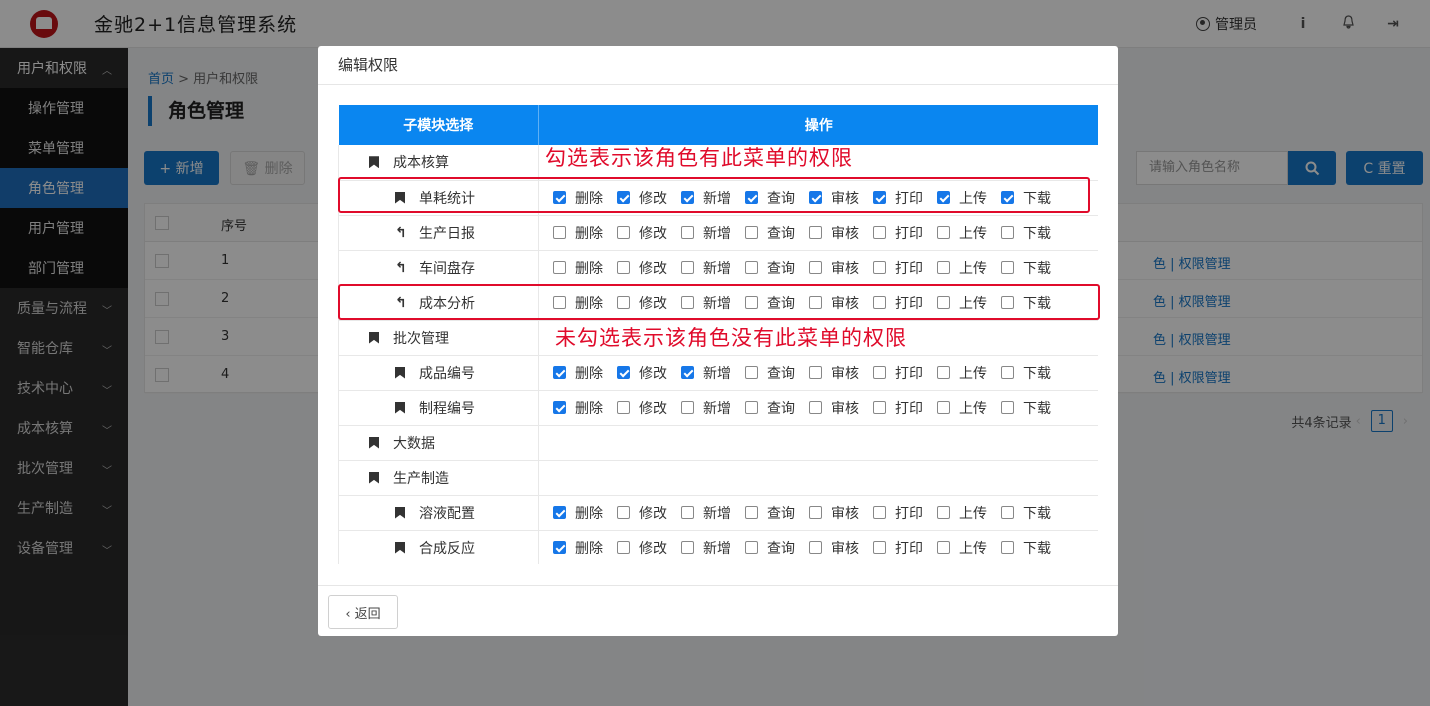  What do you see at coordinates (363, 612) in the screenshot?
I see `back-button: ‹ 返回` at bounding box center [363, 612].